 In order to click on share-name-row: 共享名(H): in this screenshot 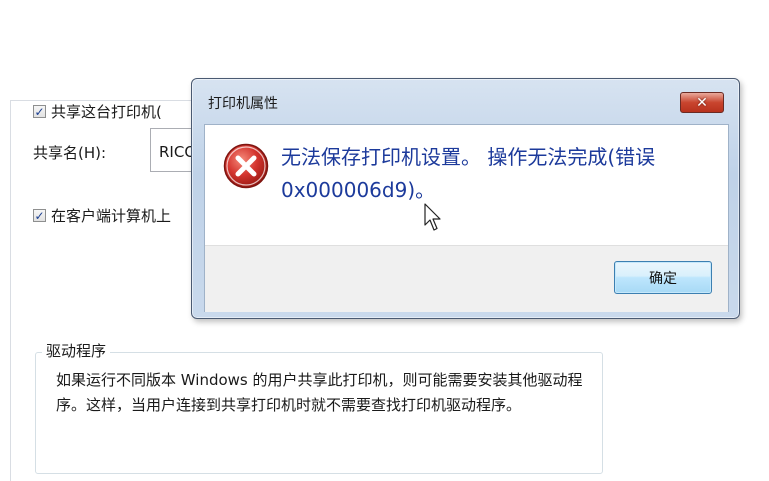, I will do `click(69, 152)`.